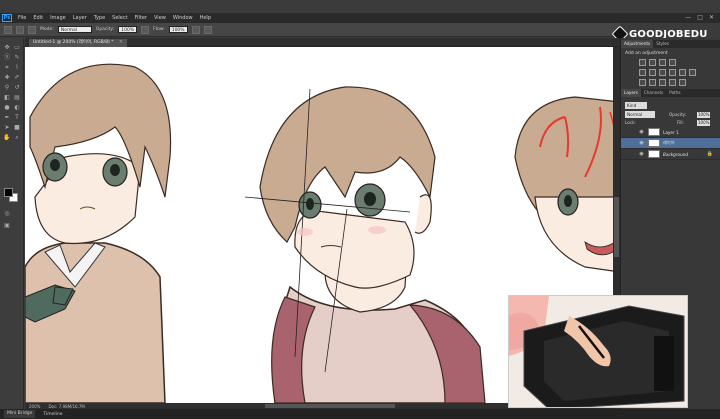  What do you see at coordinates (672, 82) in the screenshot?
I see `gradient-map-icon` at bounding box center [672, 82].